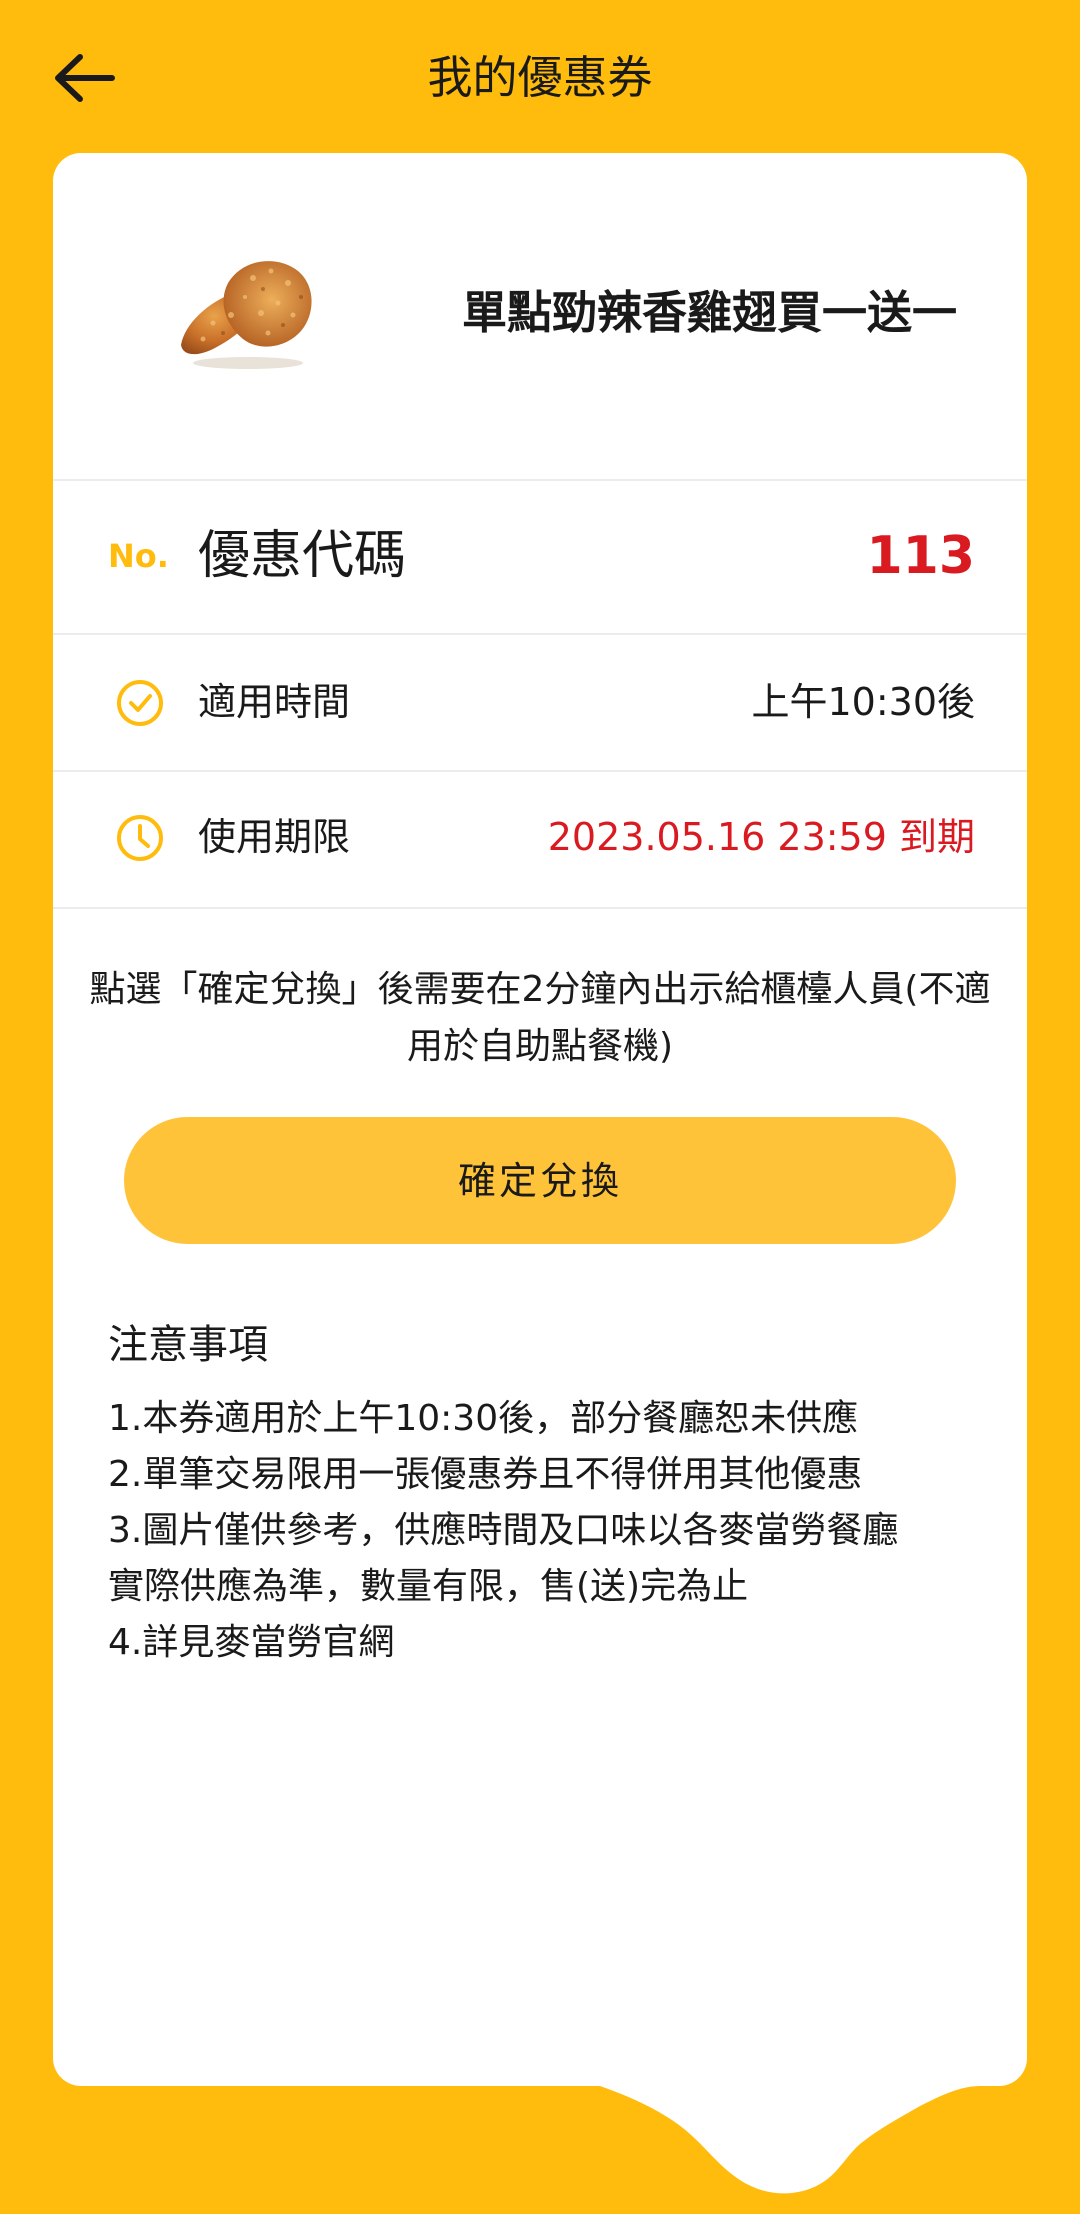  What do you see at coordinates (246, 315) in the screenshot?
I see `chicken-wing-image` at bounding box center [246, 315].